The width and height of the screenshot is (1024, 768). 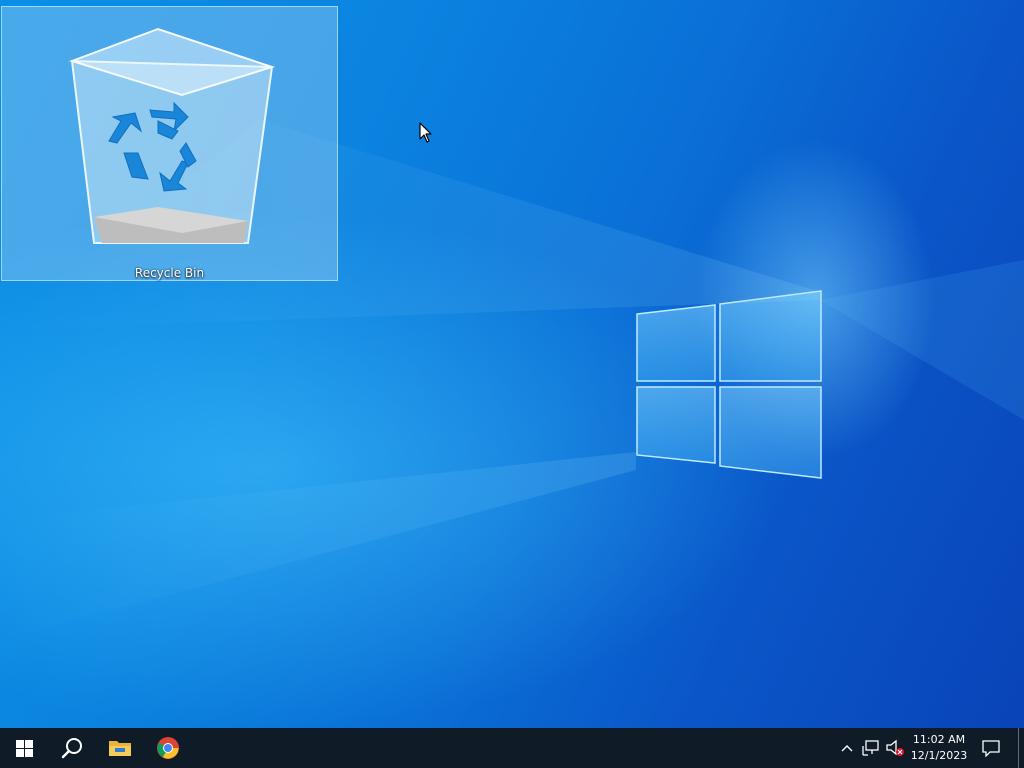 What do you see at coordinates (169, 273) in the screenshot?
I see `recycle-bin-label: Recycle Bin` at bounding box center [169, 273].